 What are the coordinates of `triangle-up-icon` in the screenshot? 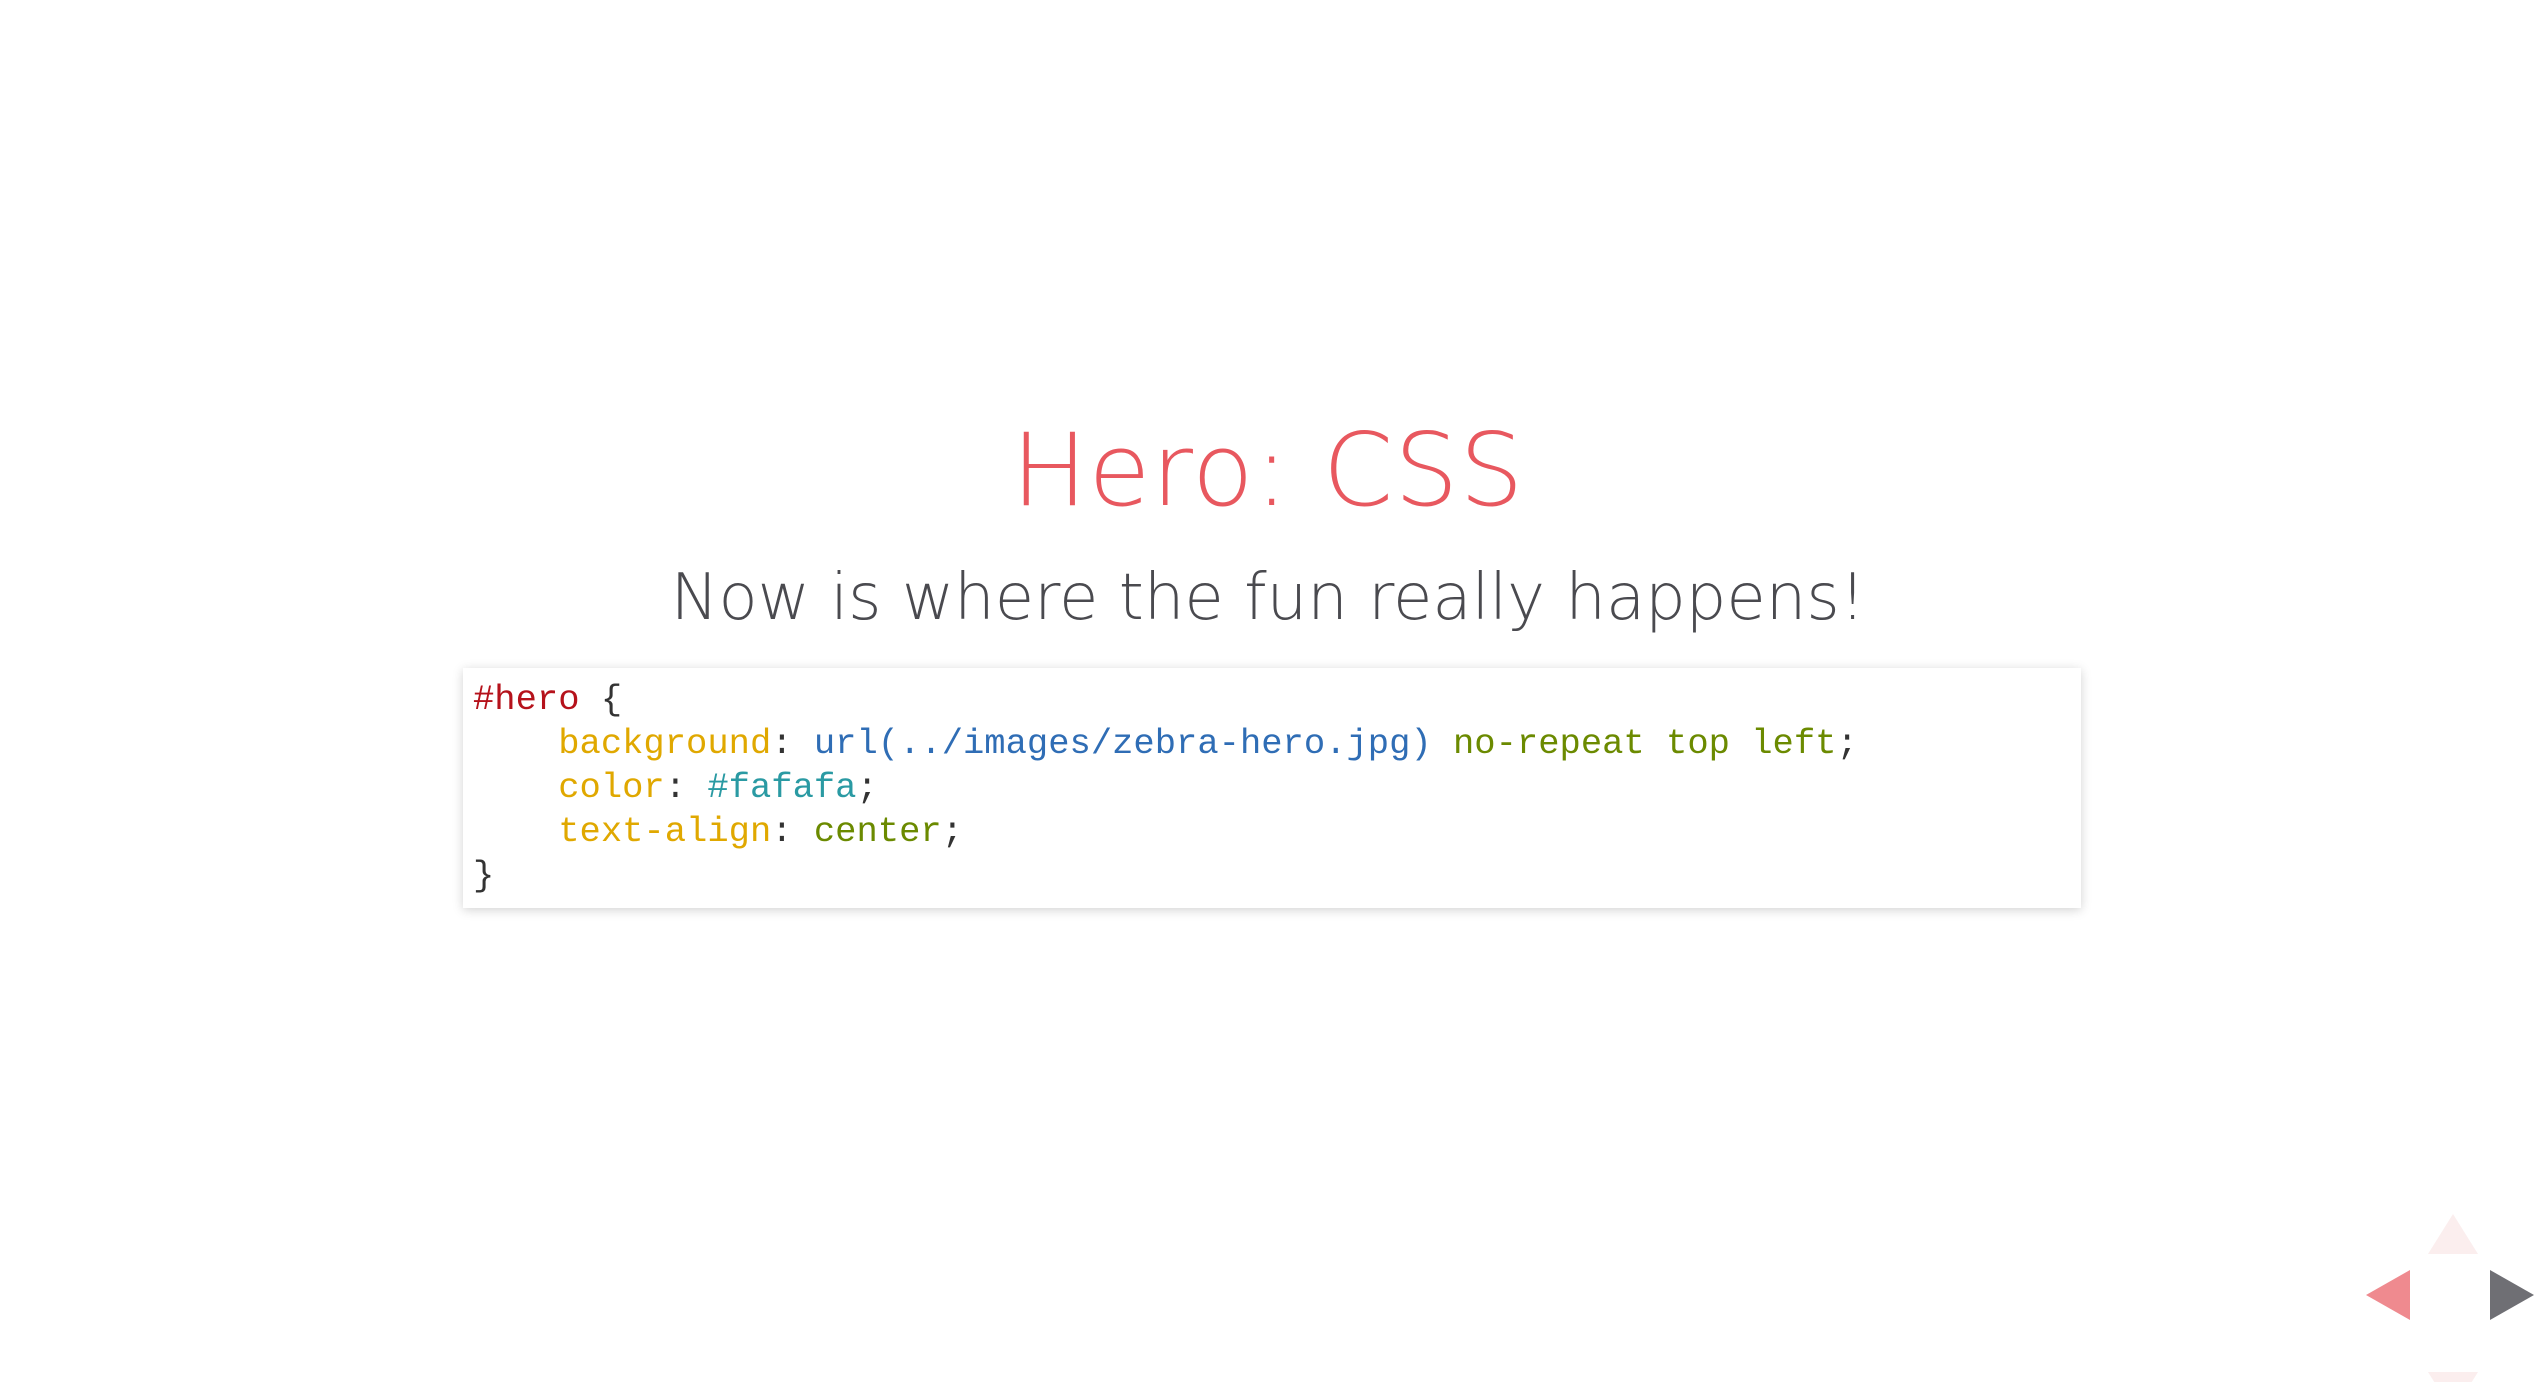 It's located at (2453, 1234).